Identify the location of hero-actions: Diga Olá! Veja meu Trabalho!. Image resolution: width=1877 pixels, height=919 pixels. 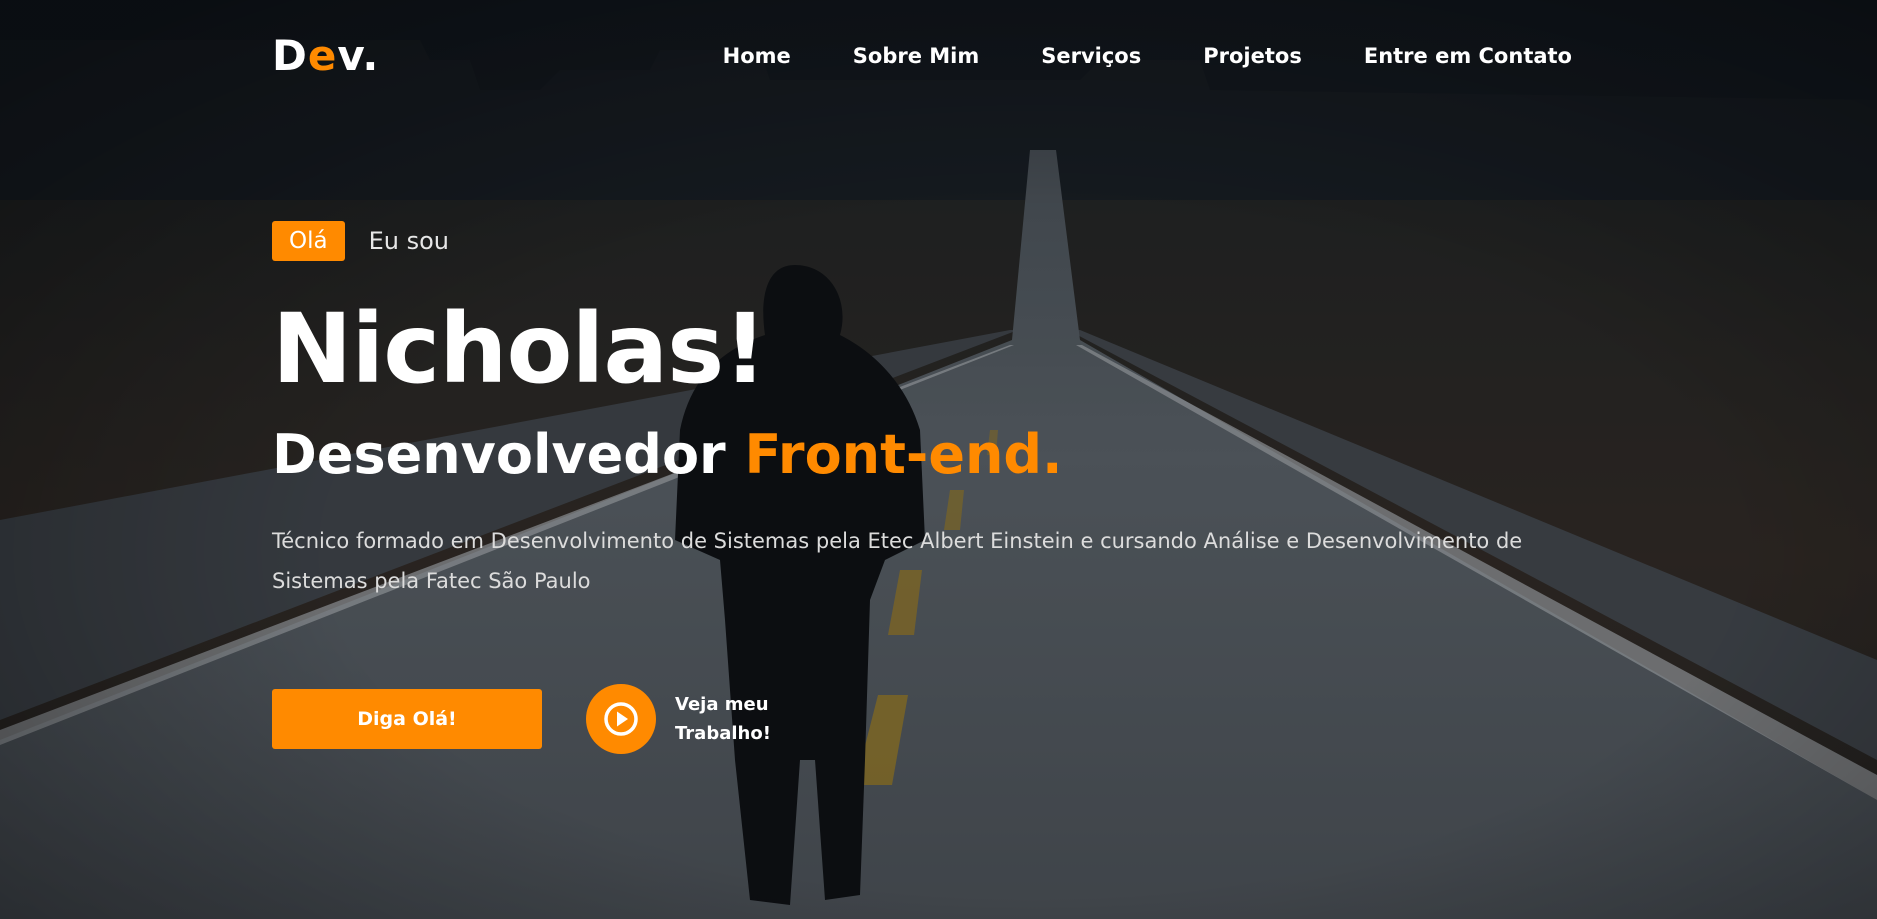
(528, 719).